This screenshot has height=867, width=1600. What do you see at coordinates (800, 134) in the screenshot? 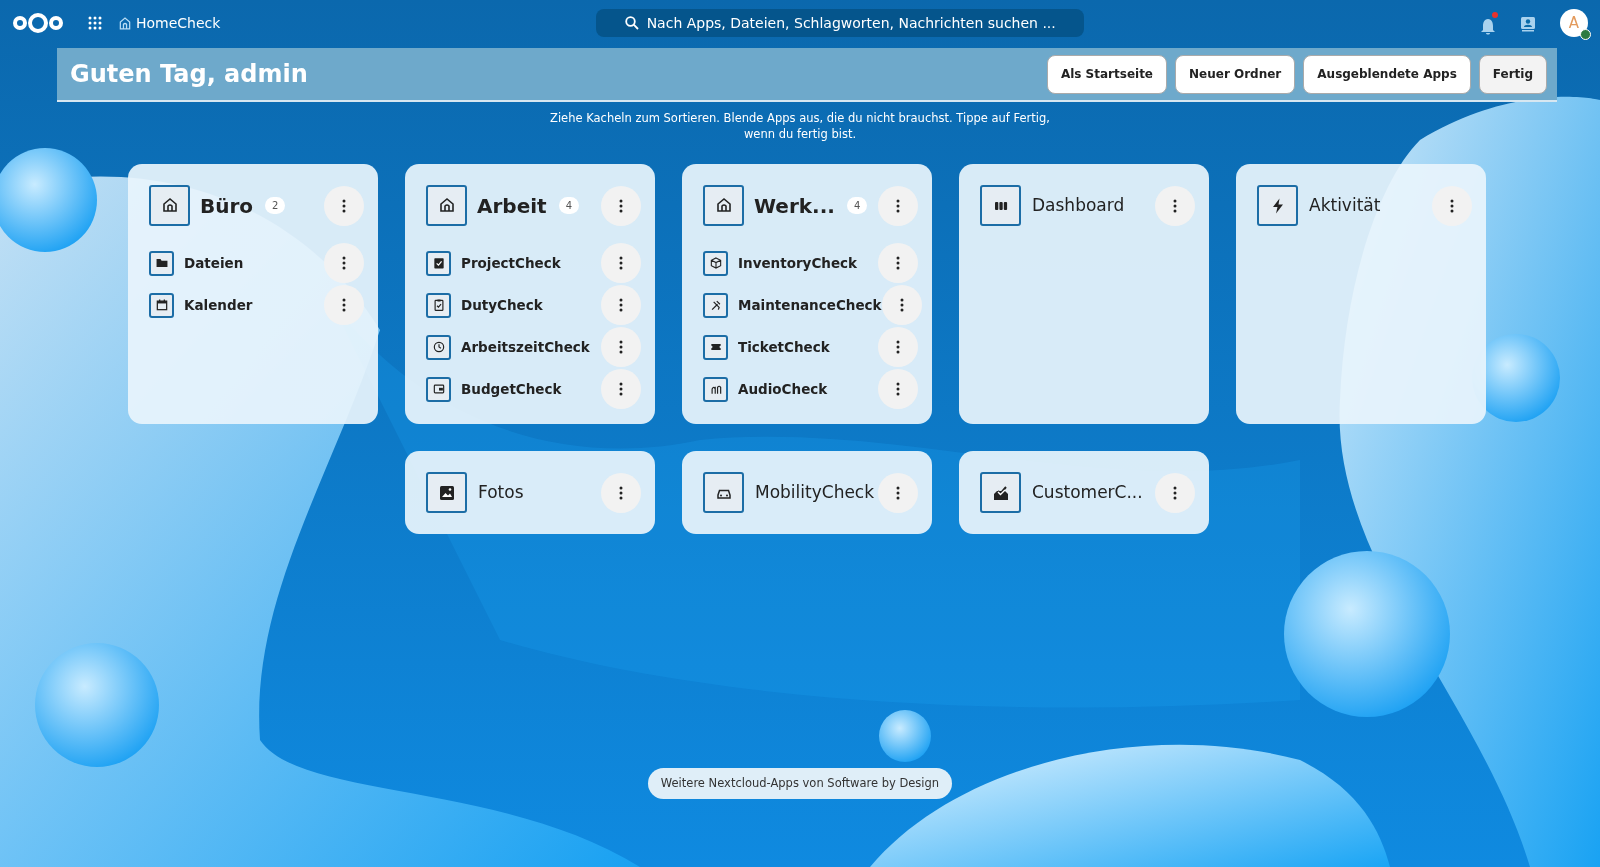
I see `hint-text: wenn du fertig bist.` at bounding box center [800, 134].